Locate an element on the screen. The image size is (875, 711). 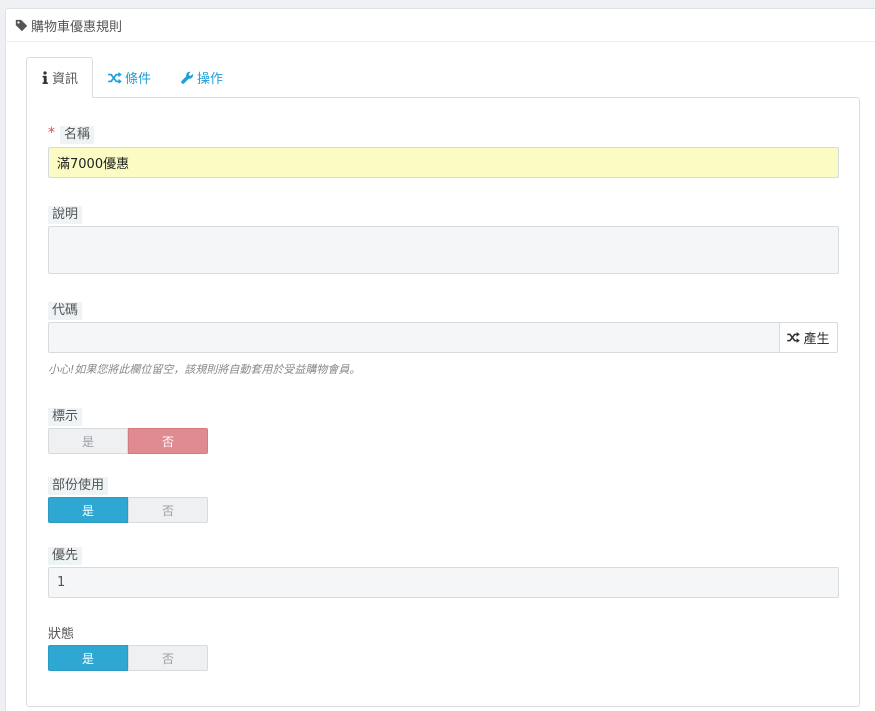
name-label: 名稱 is located at coordinates (77, 135).